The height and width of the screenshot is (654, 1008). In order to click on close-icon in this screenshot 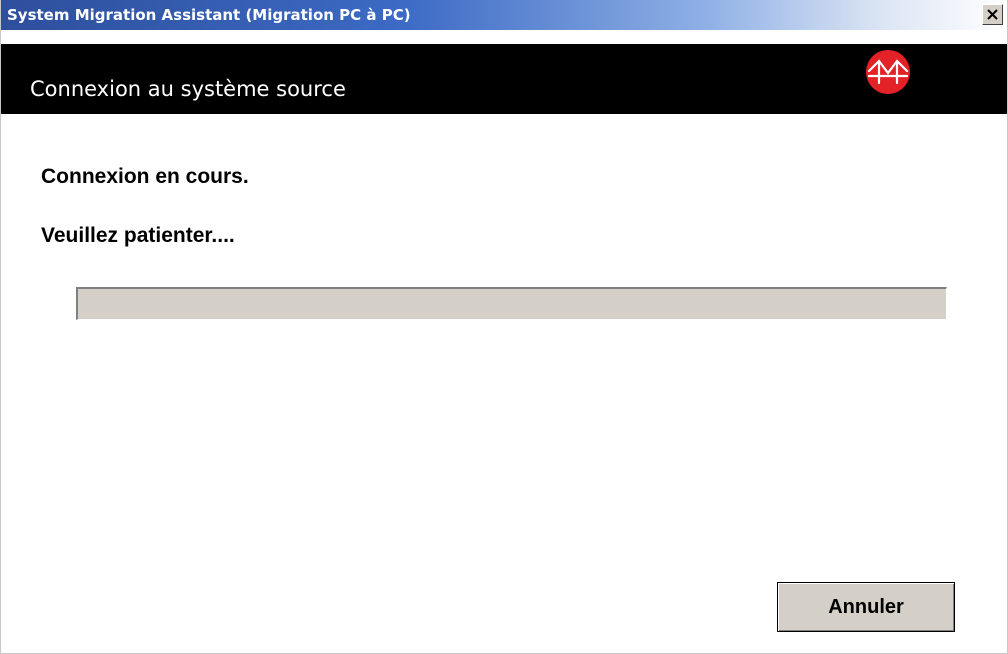, I will do `click(992, 14)`.